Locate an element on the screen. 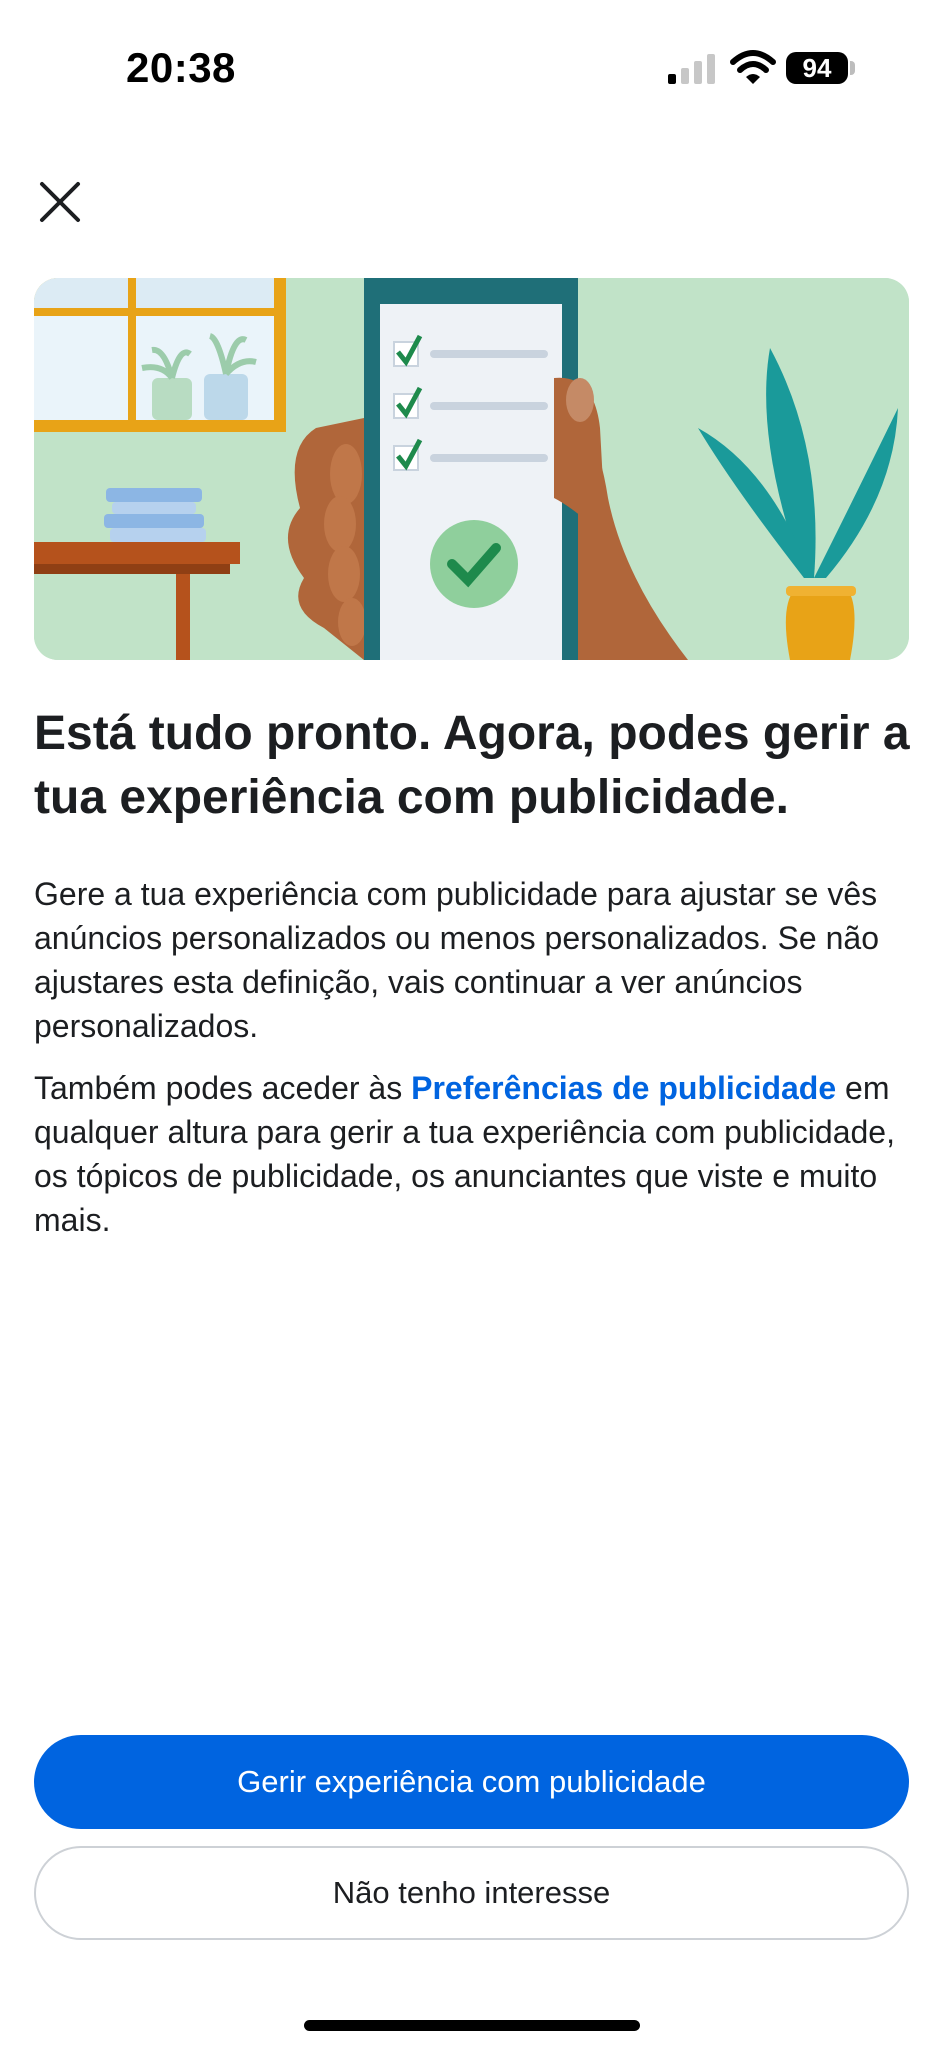 The image size is (943, 2048). close-button is located at coordinates (60, 202).